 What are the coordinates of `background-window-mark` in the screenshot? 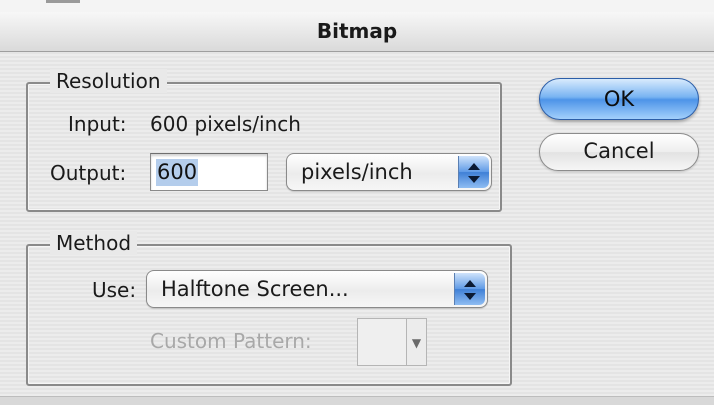 It's located at (63, 1).